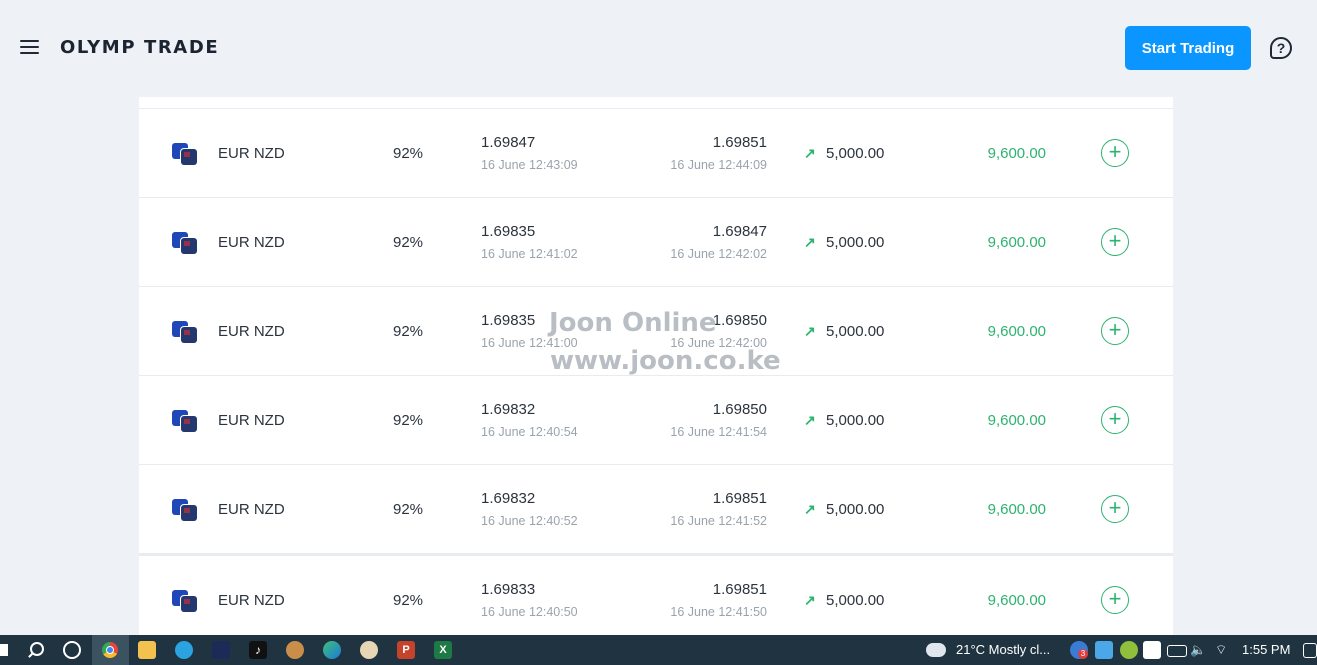  Describe the element at coordinates (369, 650) in the screenshot. I see `paint-icon` at that location.